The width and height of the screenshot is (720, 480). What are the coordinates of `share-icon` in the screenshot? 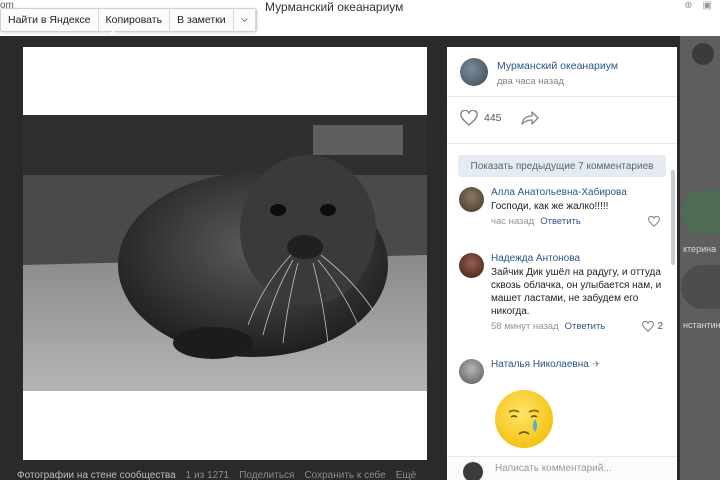 It's located at (530, 118).